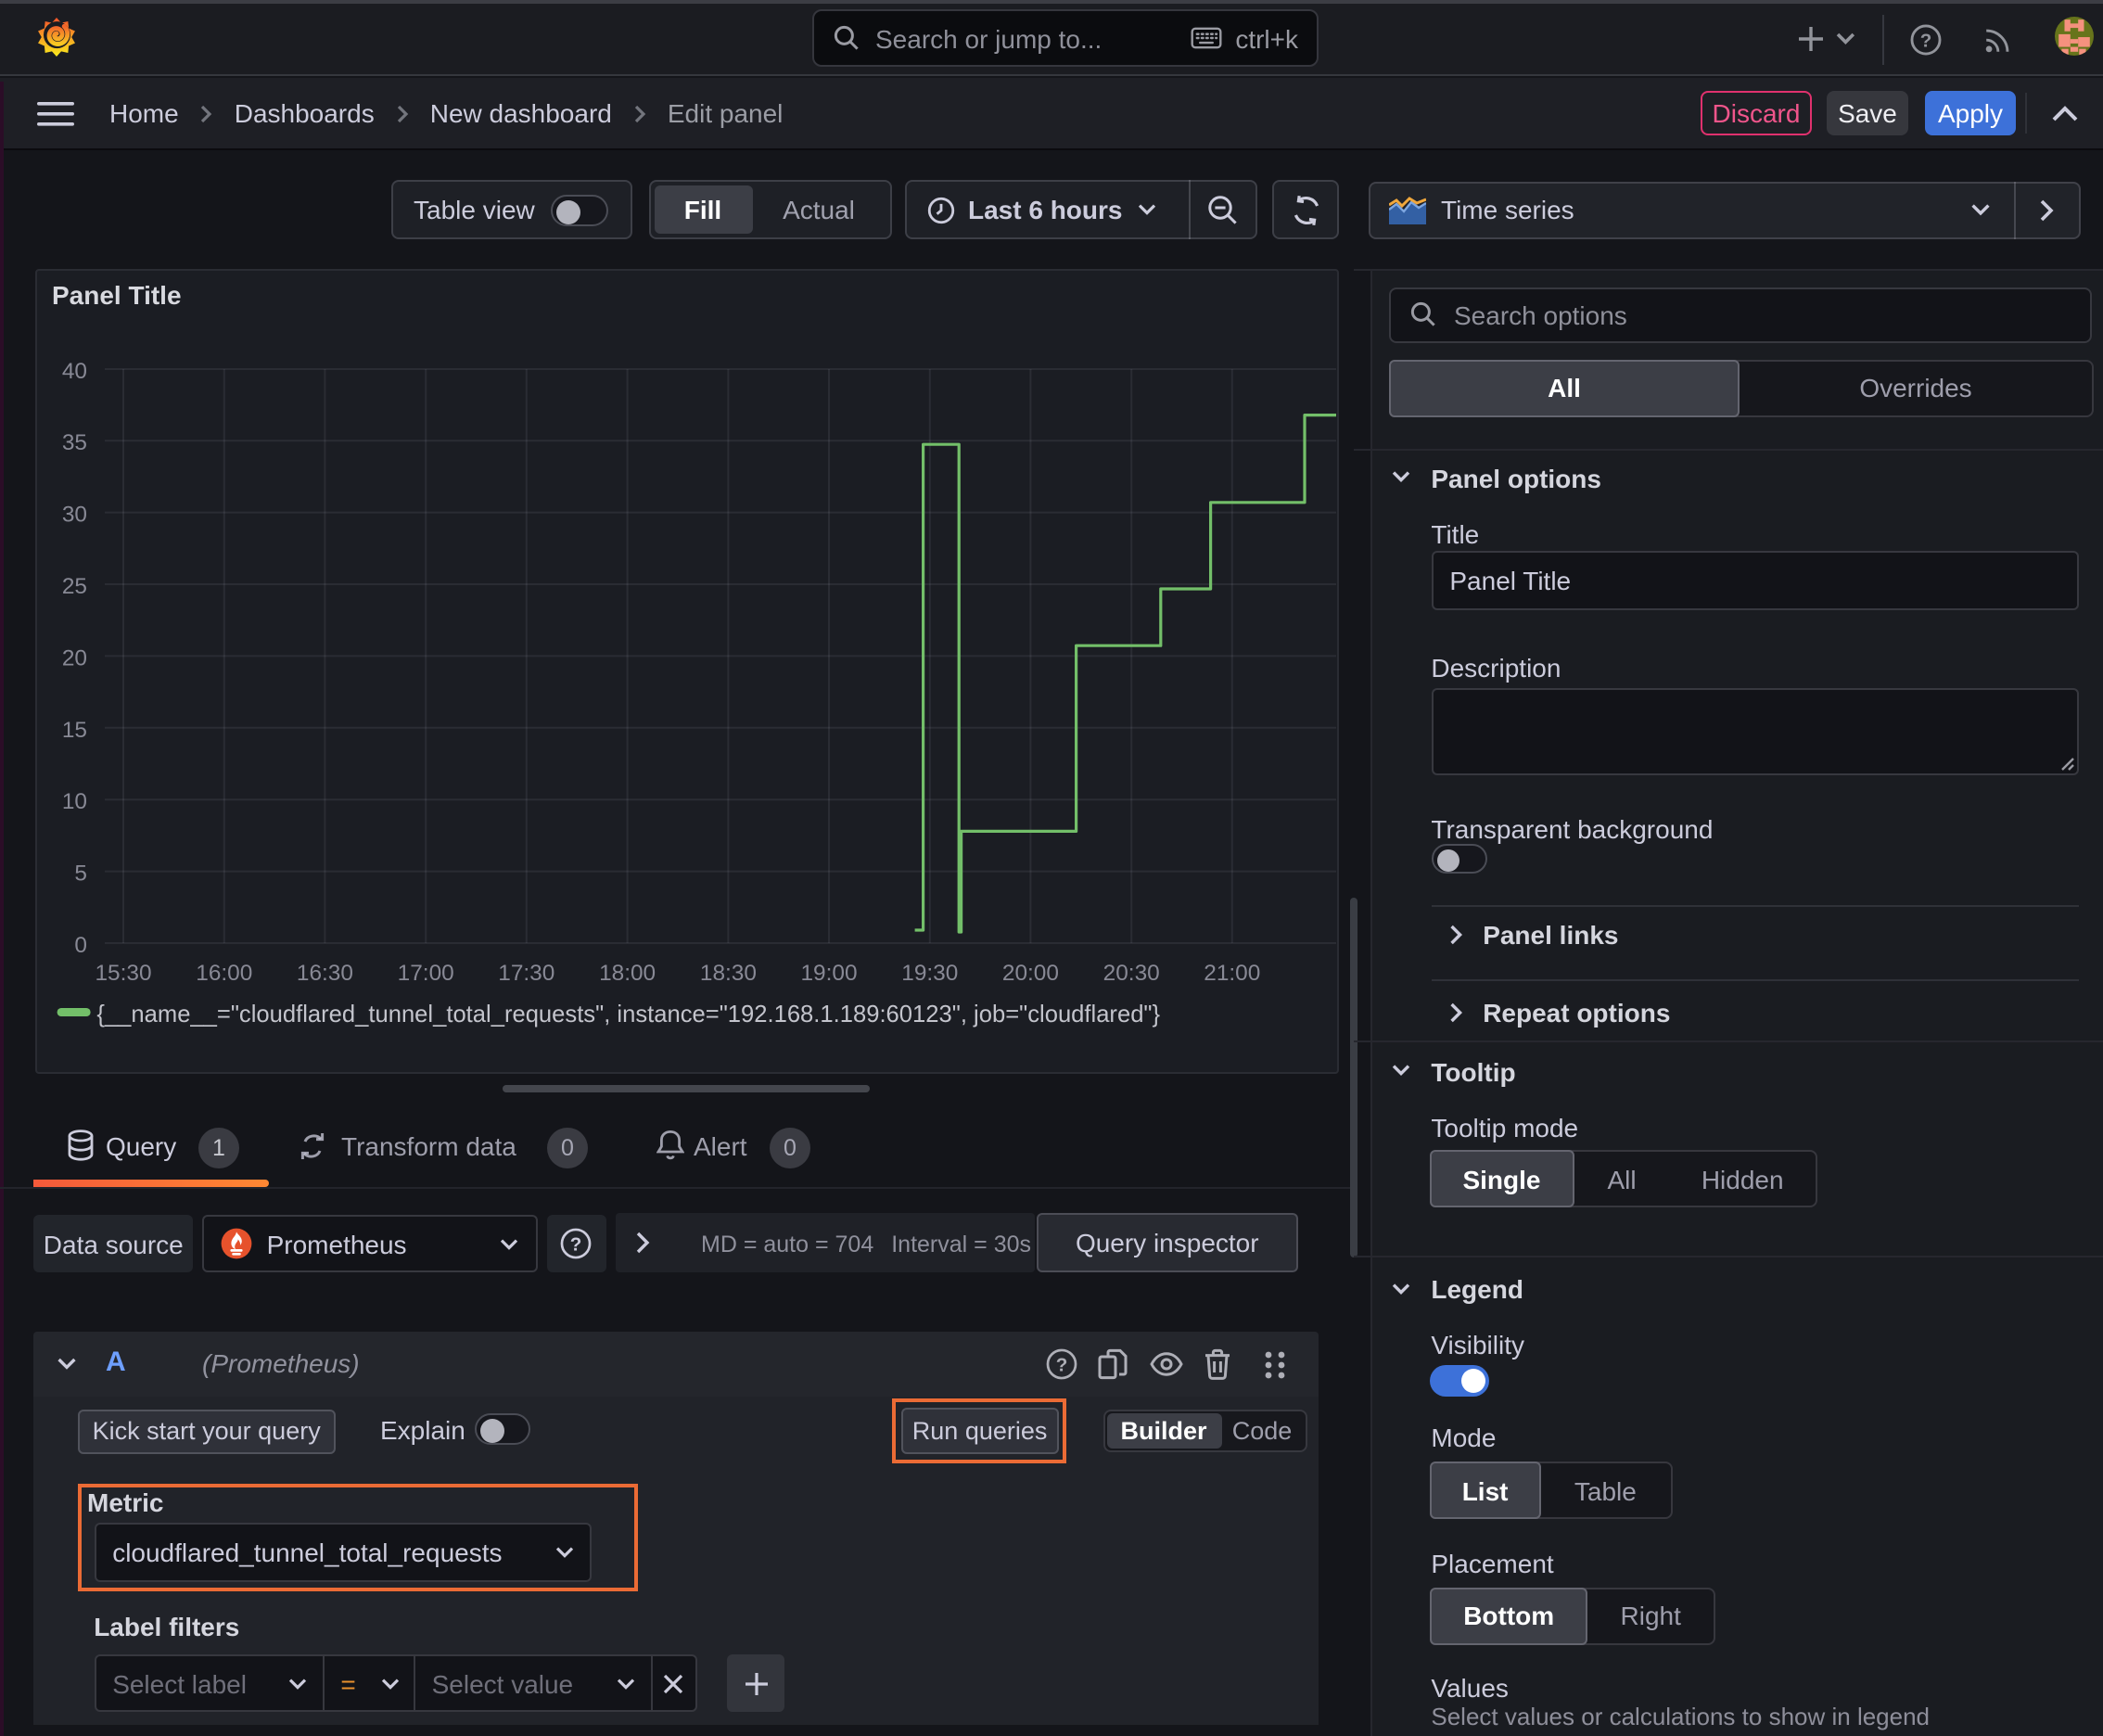 This screenshot has height=1736, width=2103. Describe the element at coordinates (928, 973) in the screenshot. I see `svg-text: 19:30` at that location.